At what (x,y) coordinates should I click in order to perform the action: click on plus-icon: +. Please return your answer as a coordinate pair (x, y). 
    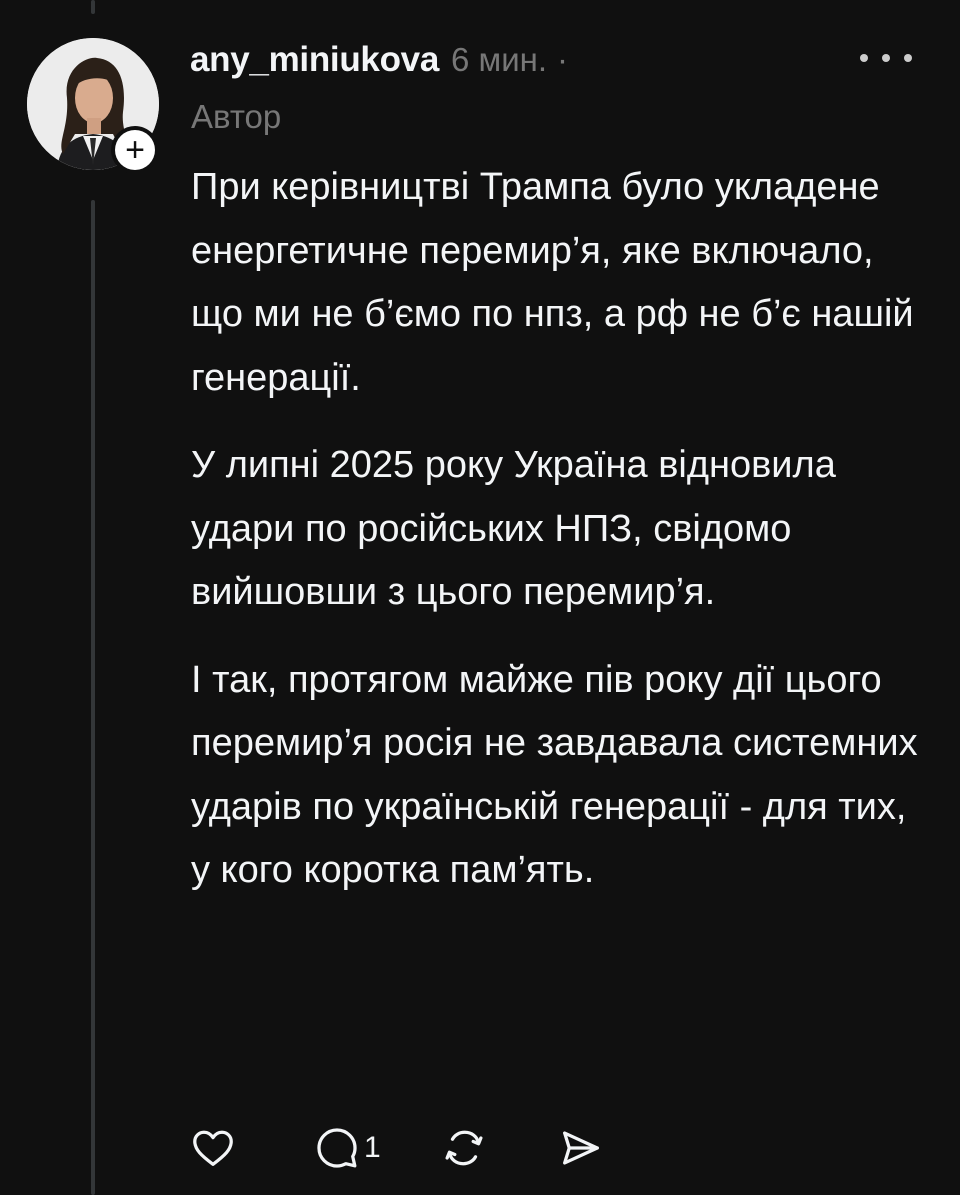
    Looking at the image, I should click on (135, 150).